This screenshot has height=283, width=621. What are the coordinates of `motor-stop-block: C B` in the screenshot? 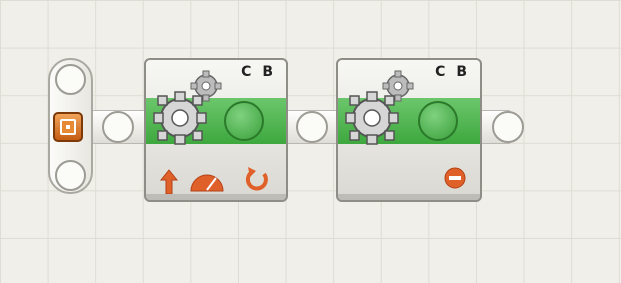 It's located at (409, 130).